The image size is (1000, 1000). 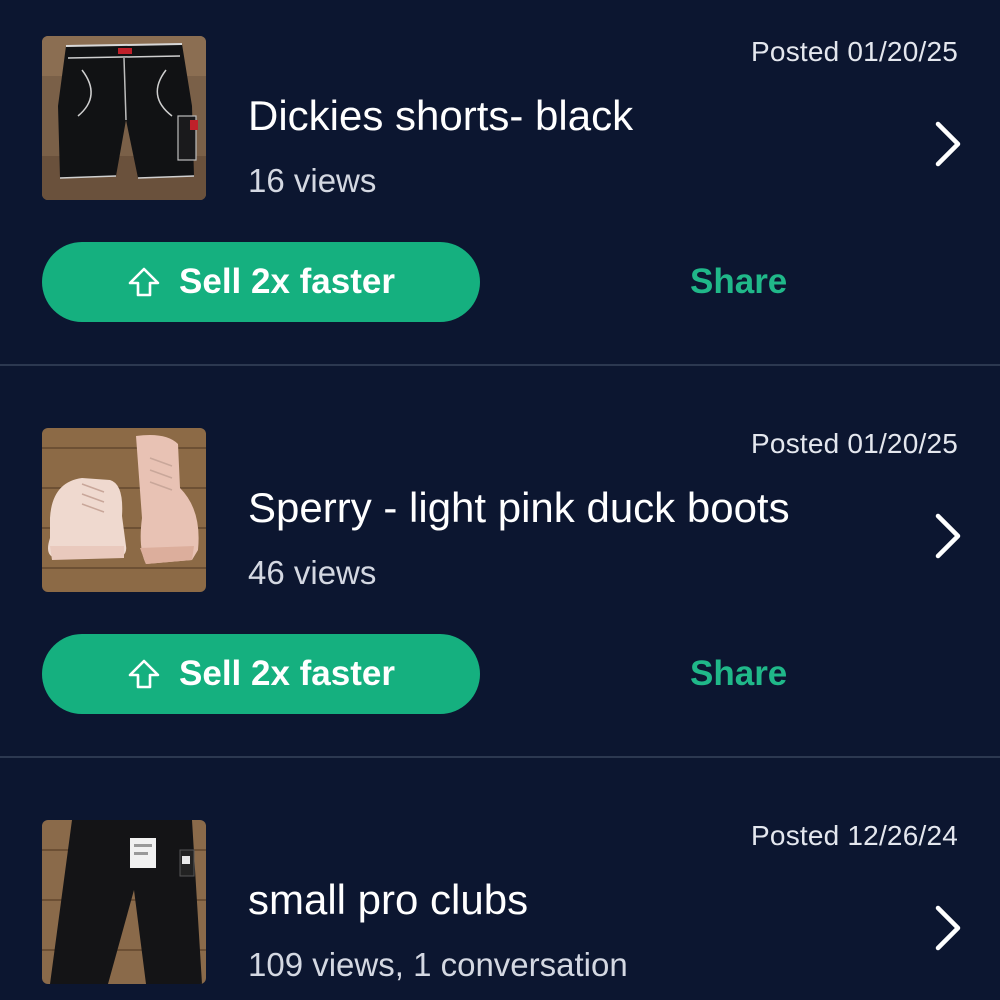 I want to click on listing-title: Dickies shorts- black, so click(x=440, y=116).